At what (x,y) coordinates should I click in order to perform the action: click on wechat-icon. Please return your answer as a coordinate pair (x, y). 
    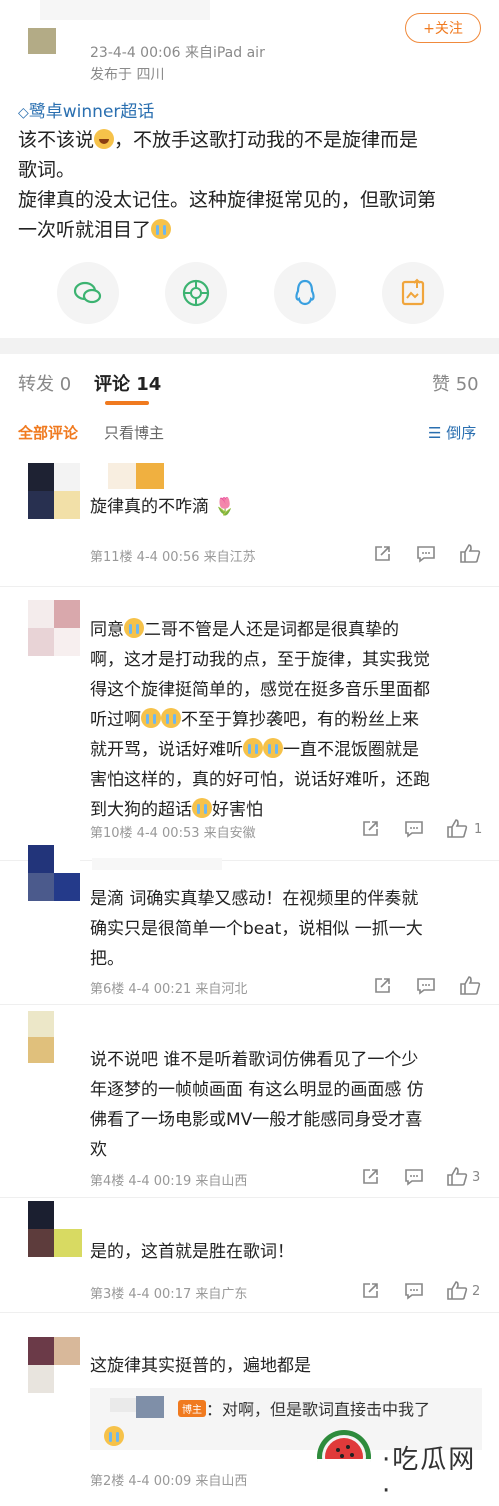
    Looking at the image, I should click on (87, 292).